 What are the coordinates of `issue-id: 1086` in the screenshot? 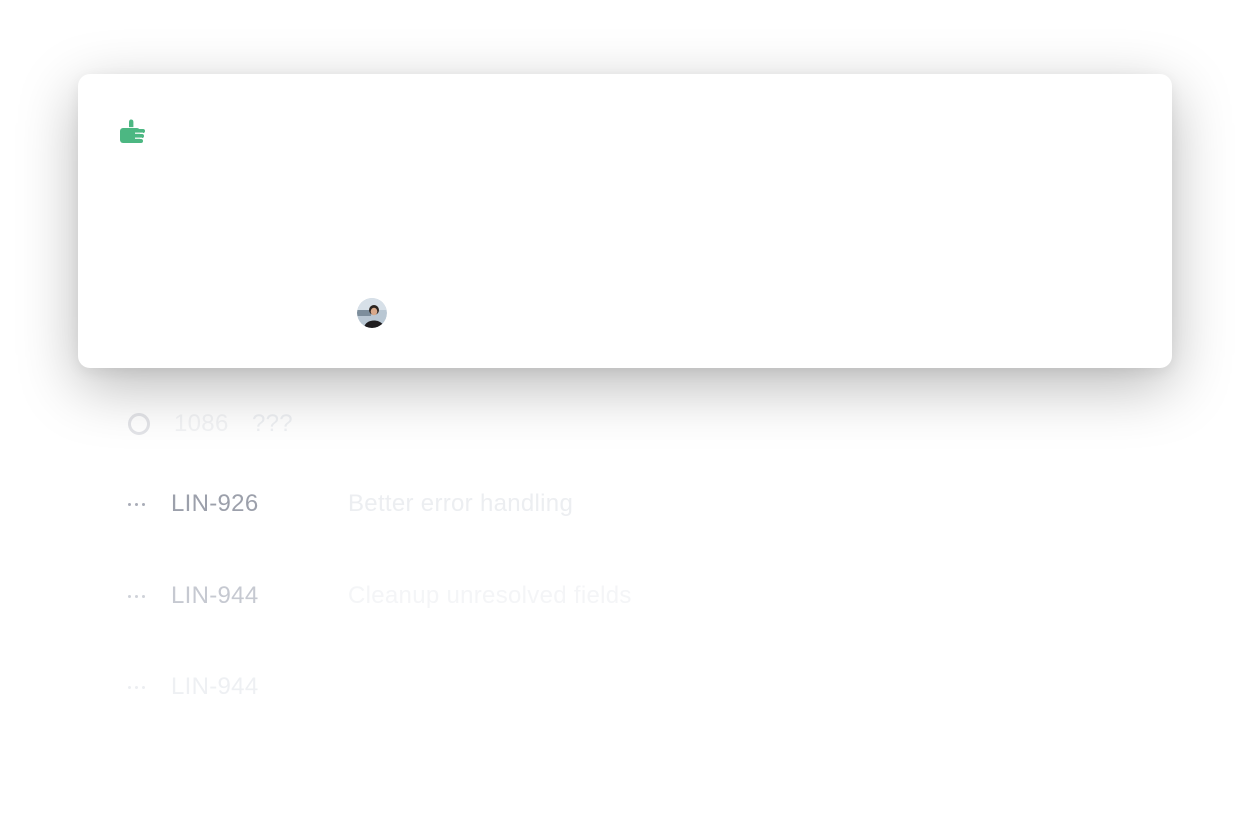 It's located at (201, 423).